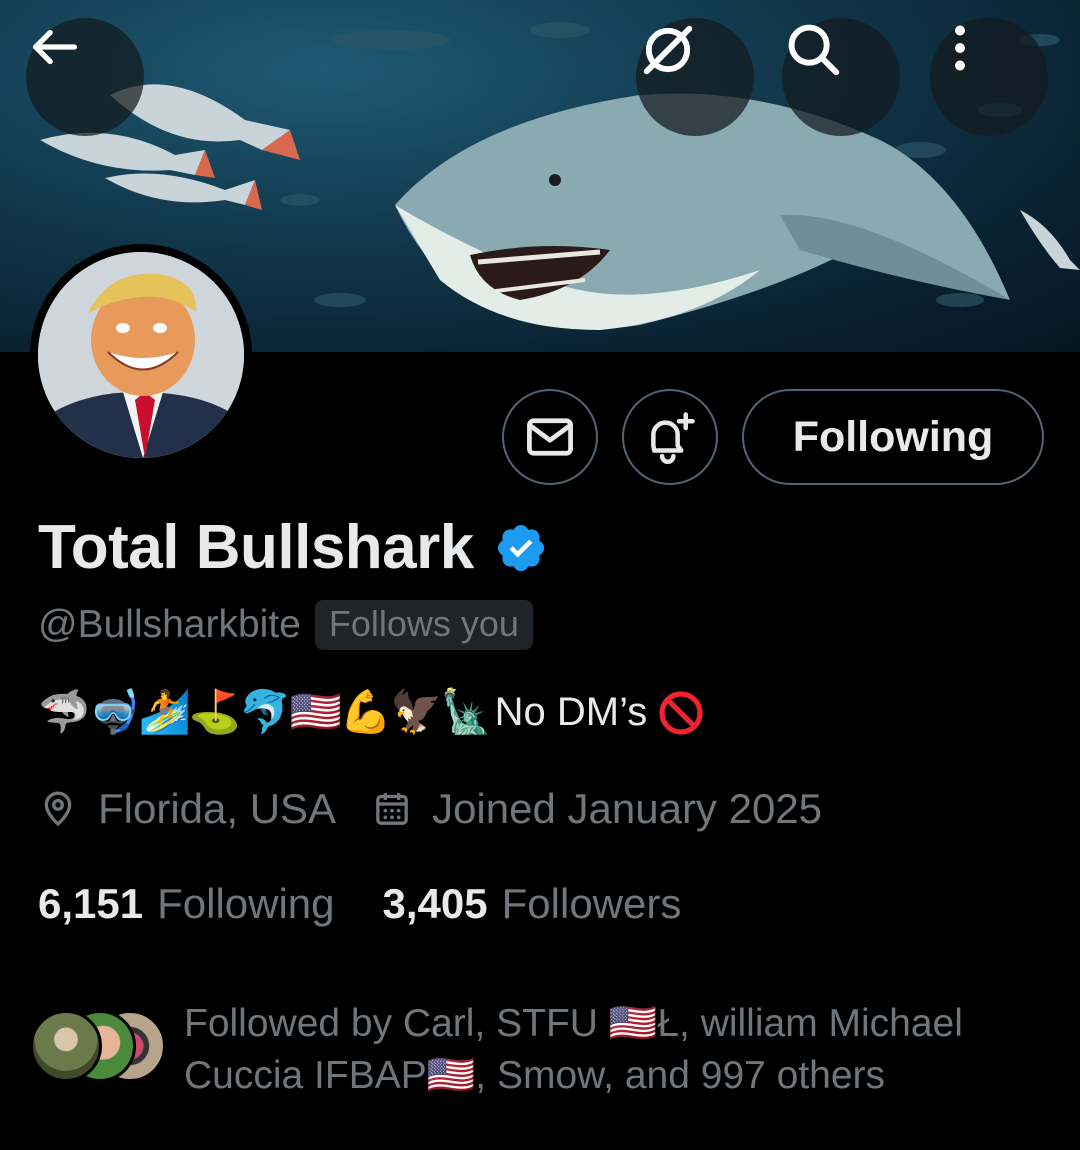 The height and width of the screenshot is (1150, 1080). What do you see at coordinates (55, 47) in the screenshot?
I see `arrow-left-icon` at bounding box center [55, 47].